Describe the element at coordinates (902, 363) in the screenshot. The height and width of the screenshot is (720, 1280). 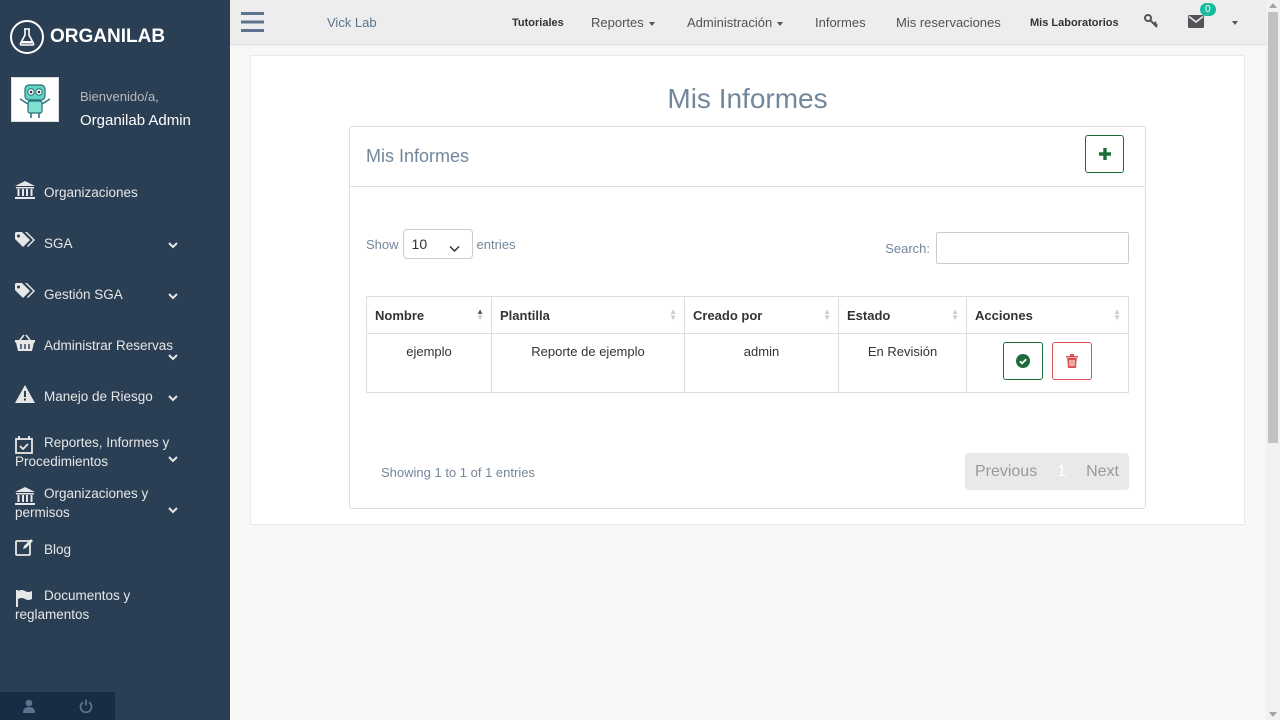
I see `cell-estado: En Revisión` at that location.